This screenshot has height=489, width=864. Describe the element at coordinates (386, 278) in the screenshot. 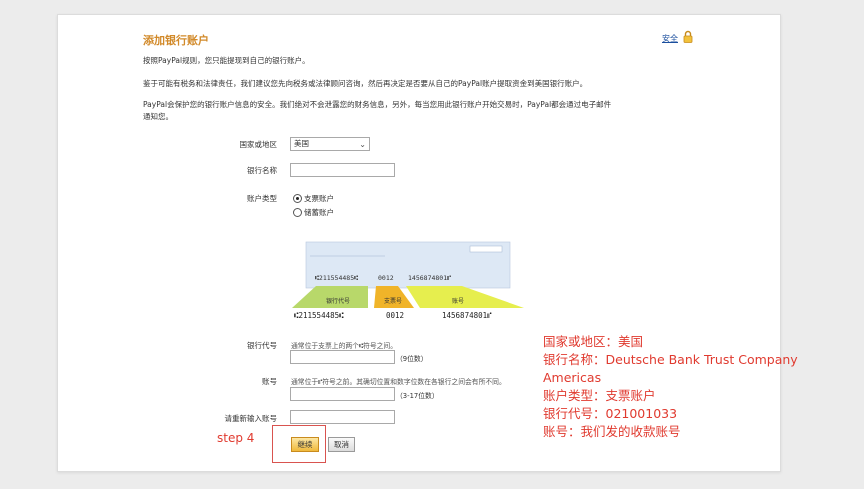

I see `micr-top-check: 0012` at that location.